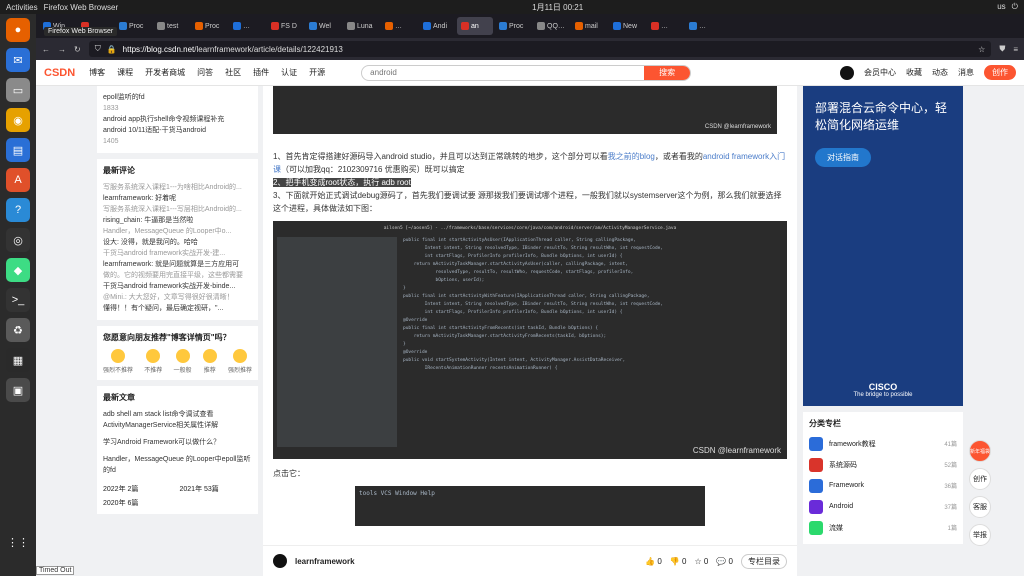  What do you see at coordinates (209, 361) in the screenshot?
I see `survey-option: 推荐` at bounding box center [209, 361].